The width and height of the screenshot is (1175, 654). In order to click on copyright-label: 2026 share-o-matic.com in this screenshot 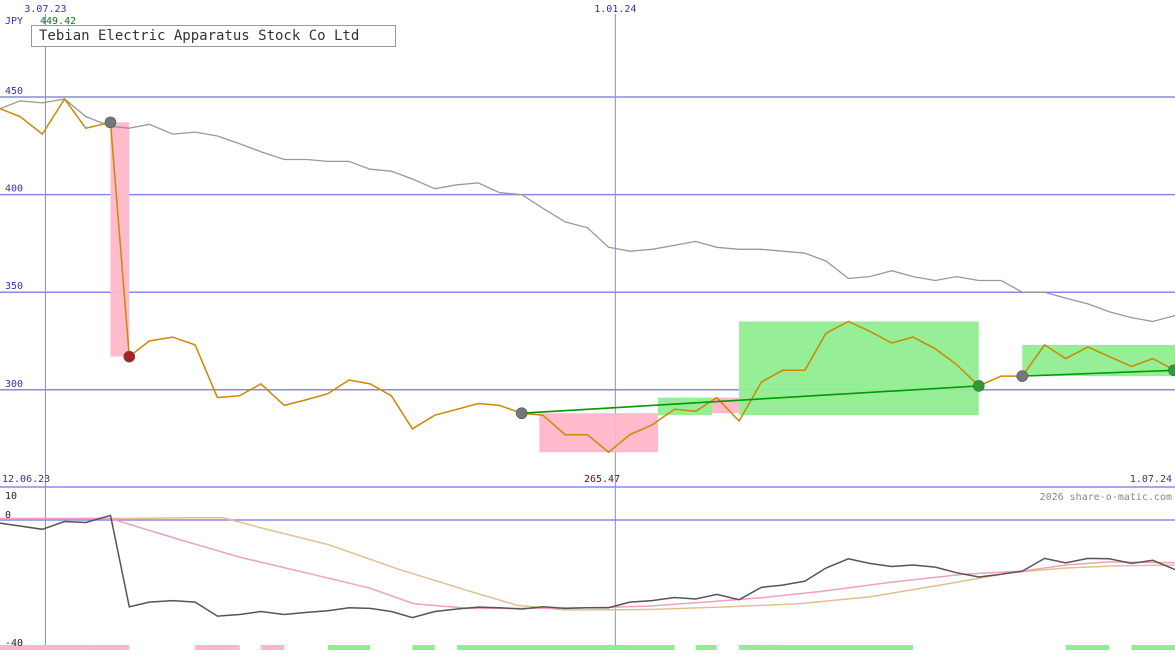, I will do `click(1106, 497)`.